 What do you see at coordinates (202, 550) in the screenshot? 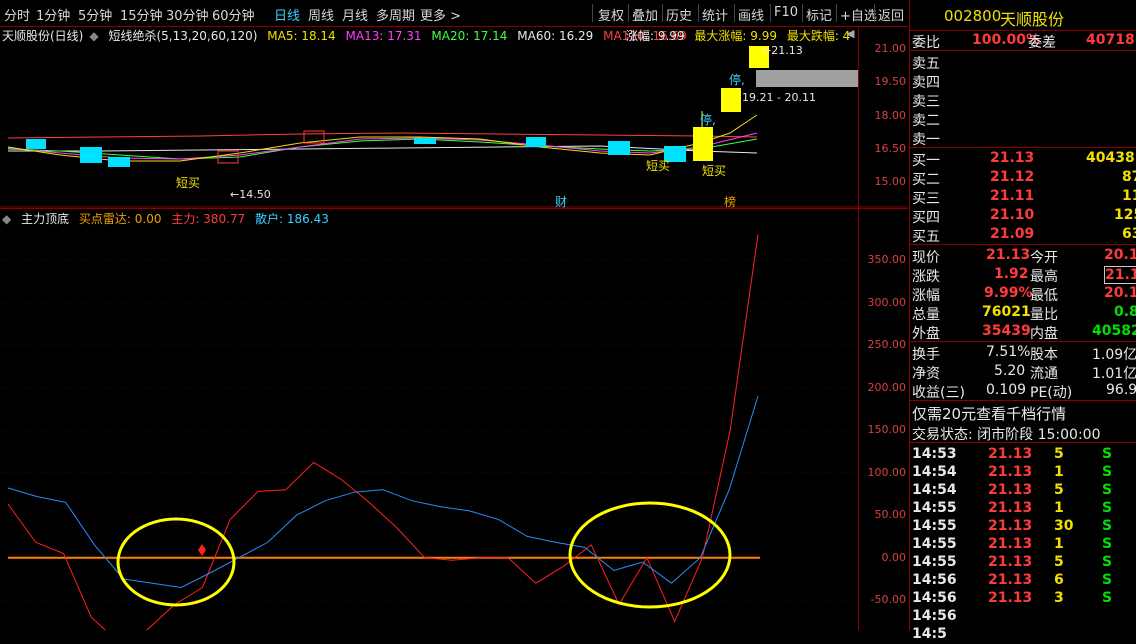
I see `buy-point-marker` at bounding box center [202, 550].